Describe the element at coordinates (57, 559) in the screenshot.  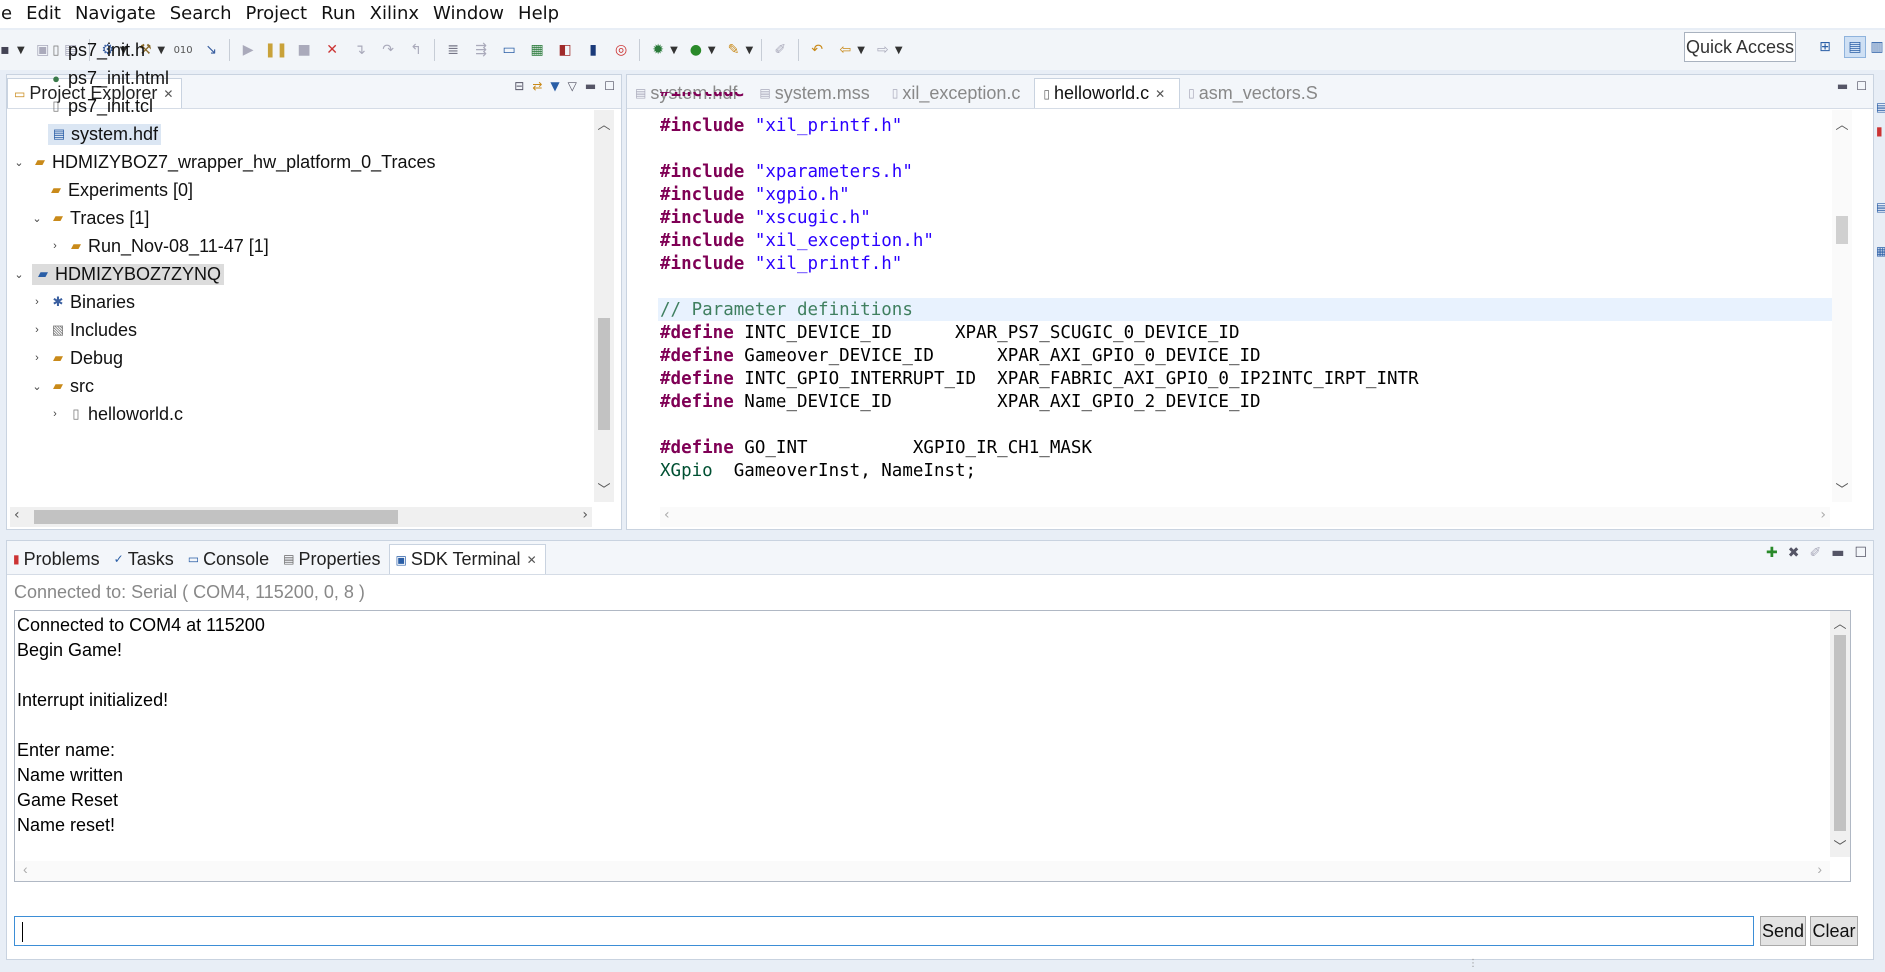
I see `tab-problems: ▮ Problems` at that location.